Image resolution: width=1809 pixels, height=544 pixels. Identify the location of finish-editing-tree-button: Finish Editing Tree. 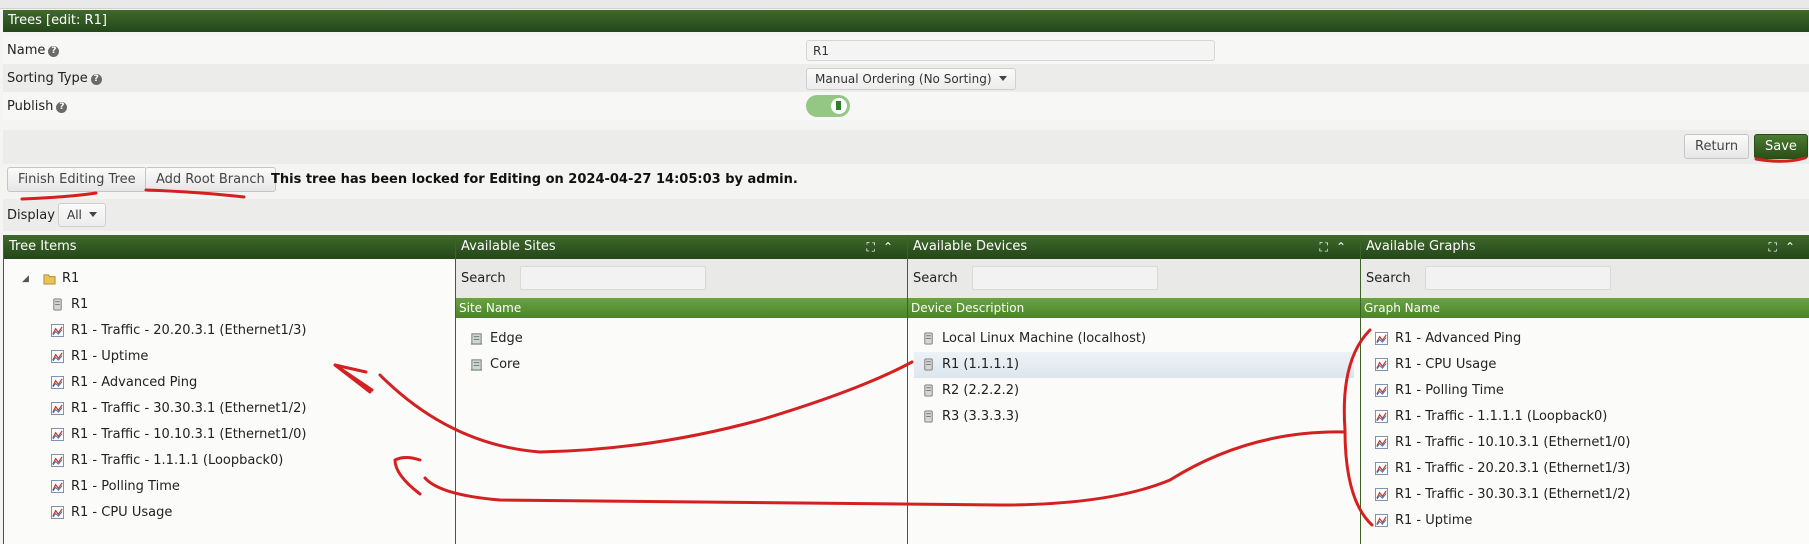
(77, 179).